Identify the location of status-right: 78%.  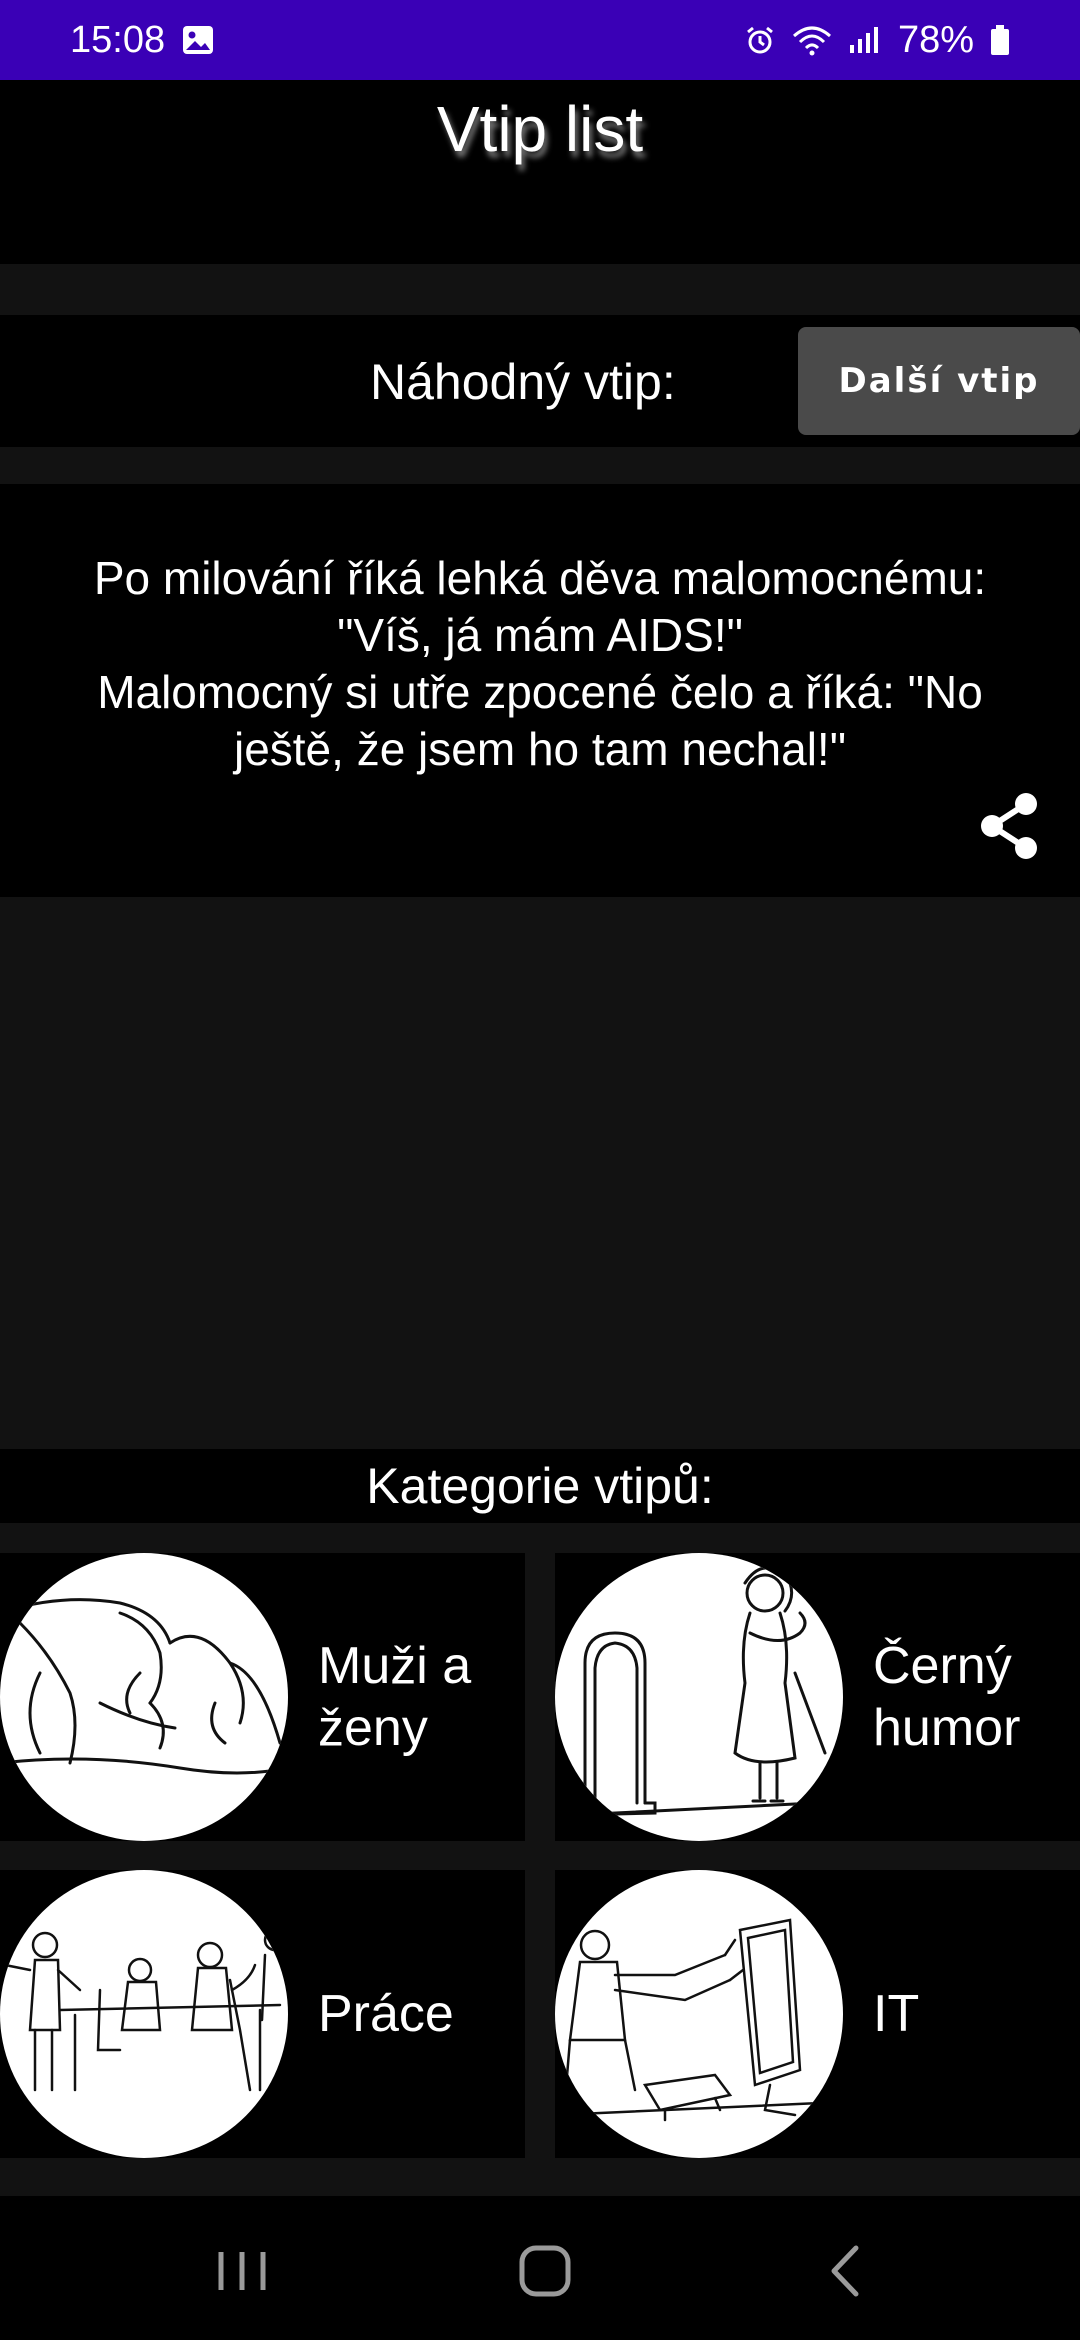
(877, 40).